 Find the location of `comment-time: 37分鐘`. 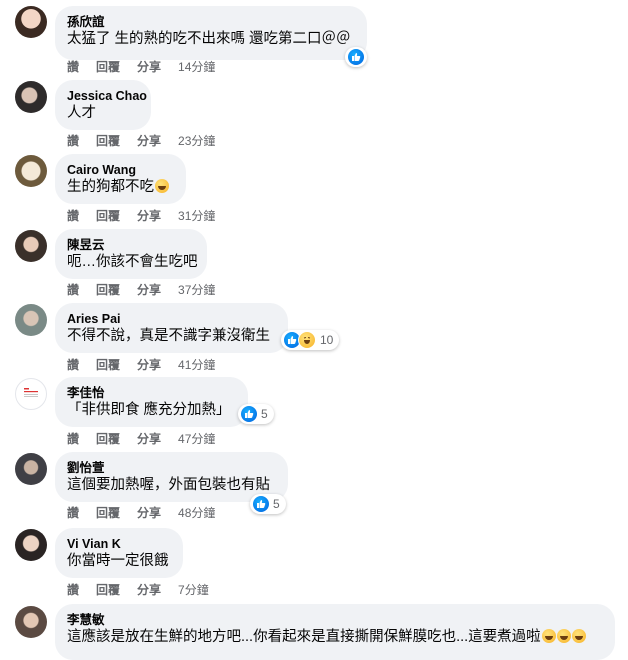

comment-time: 37分鐘 is located at coordinates (196, 290).